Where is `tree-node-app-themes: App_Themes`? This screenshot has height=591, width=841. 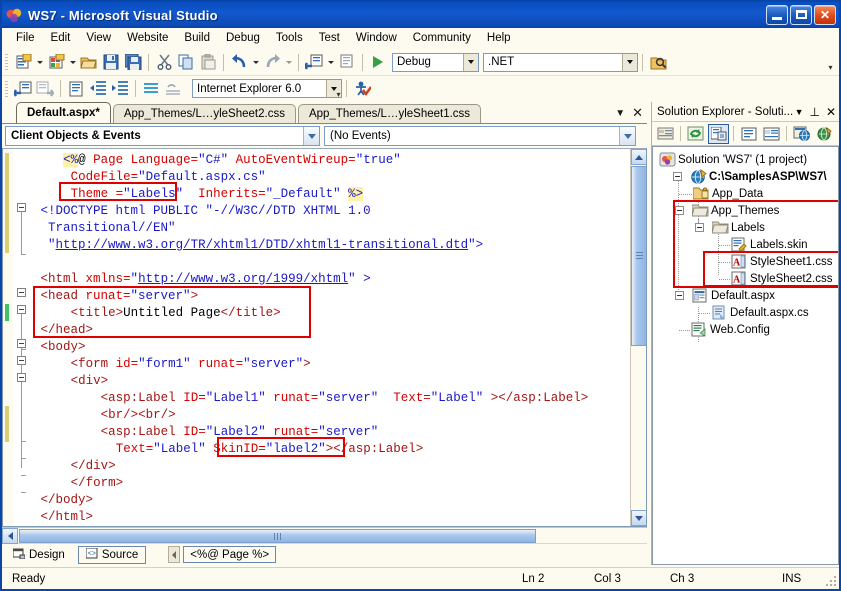 tree-node-app-themes: App_Themes is located at coordinates (727, 210).